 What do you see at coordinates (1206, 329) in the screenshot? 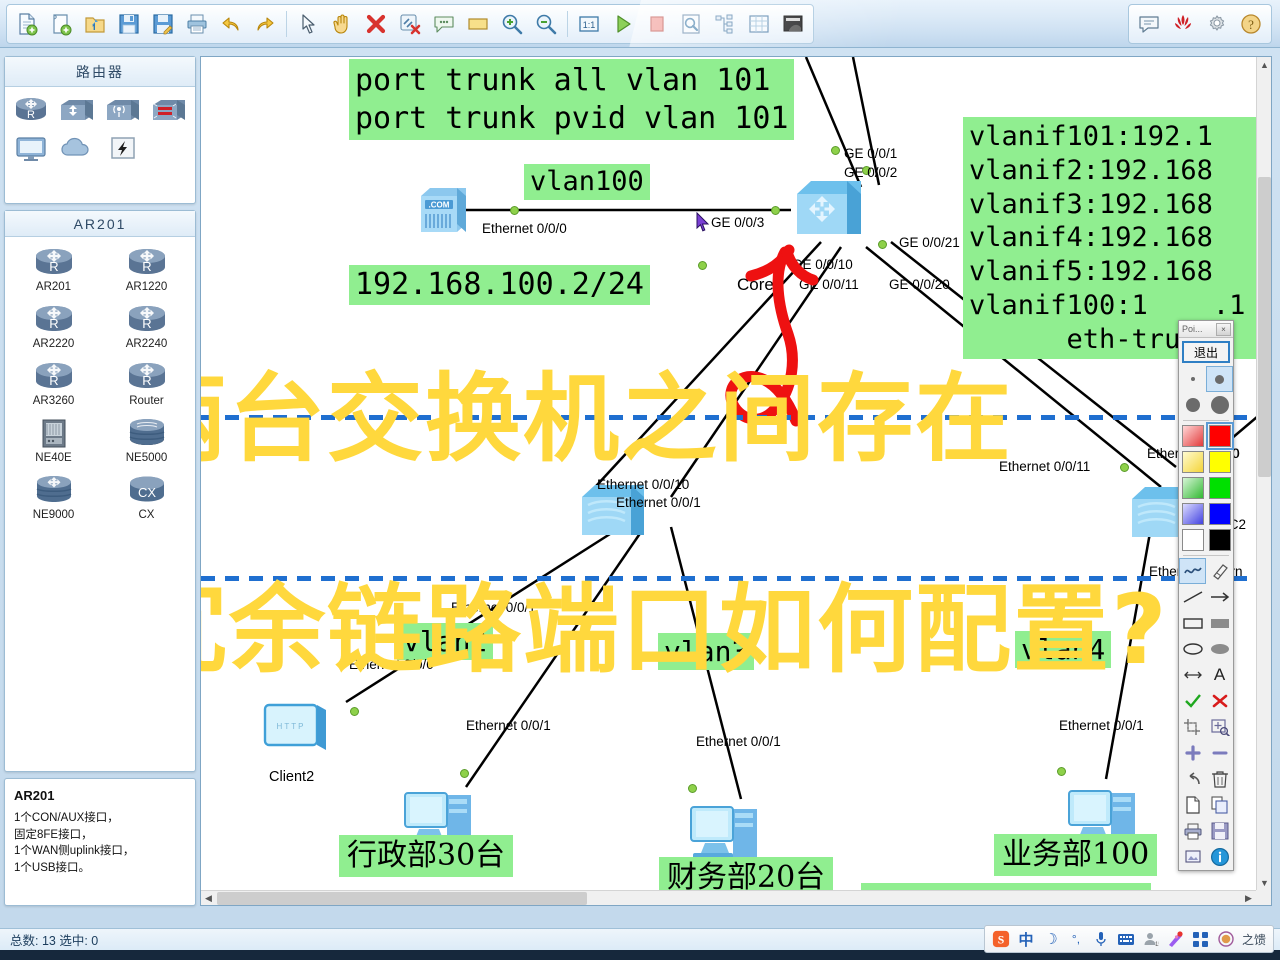
I see `annotation-titlebar: Poi... ×` at bounding box center [1206, 329].